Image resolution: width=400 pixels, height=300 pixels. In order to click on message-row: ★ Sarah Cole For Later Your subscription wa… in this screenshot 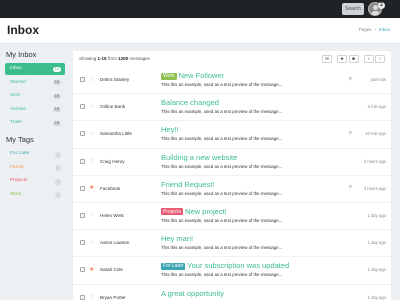, I will do `click(232, 271)`.